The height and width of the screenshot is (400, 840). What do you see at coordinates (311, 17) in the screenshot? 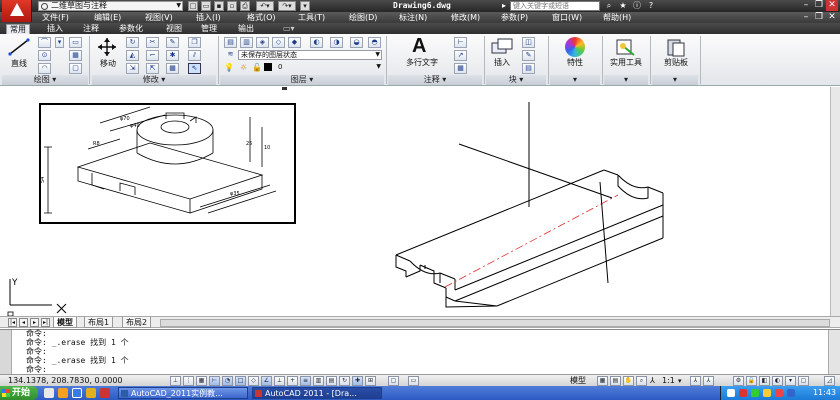
I see `menu-tools: 工具(T)` at bounding box center [311, 17].